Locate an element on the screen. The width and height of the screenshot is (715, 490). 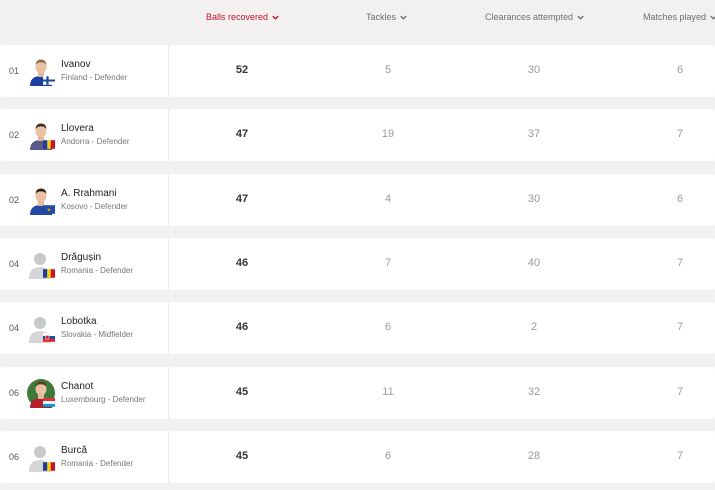
player-country-position: Finland - Defender is located at coordinates (94, 77).